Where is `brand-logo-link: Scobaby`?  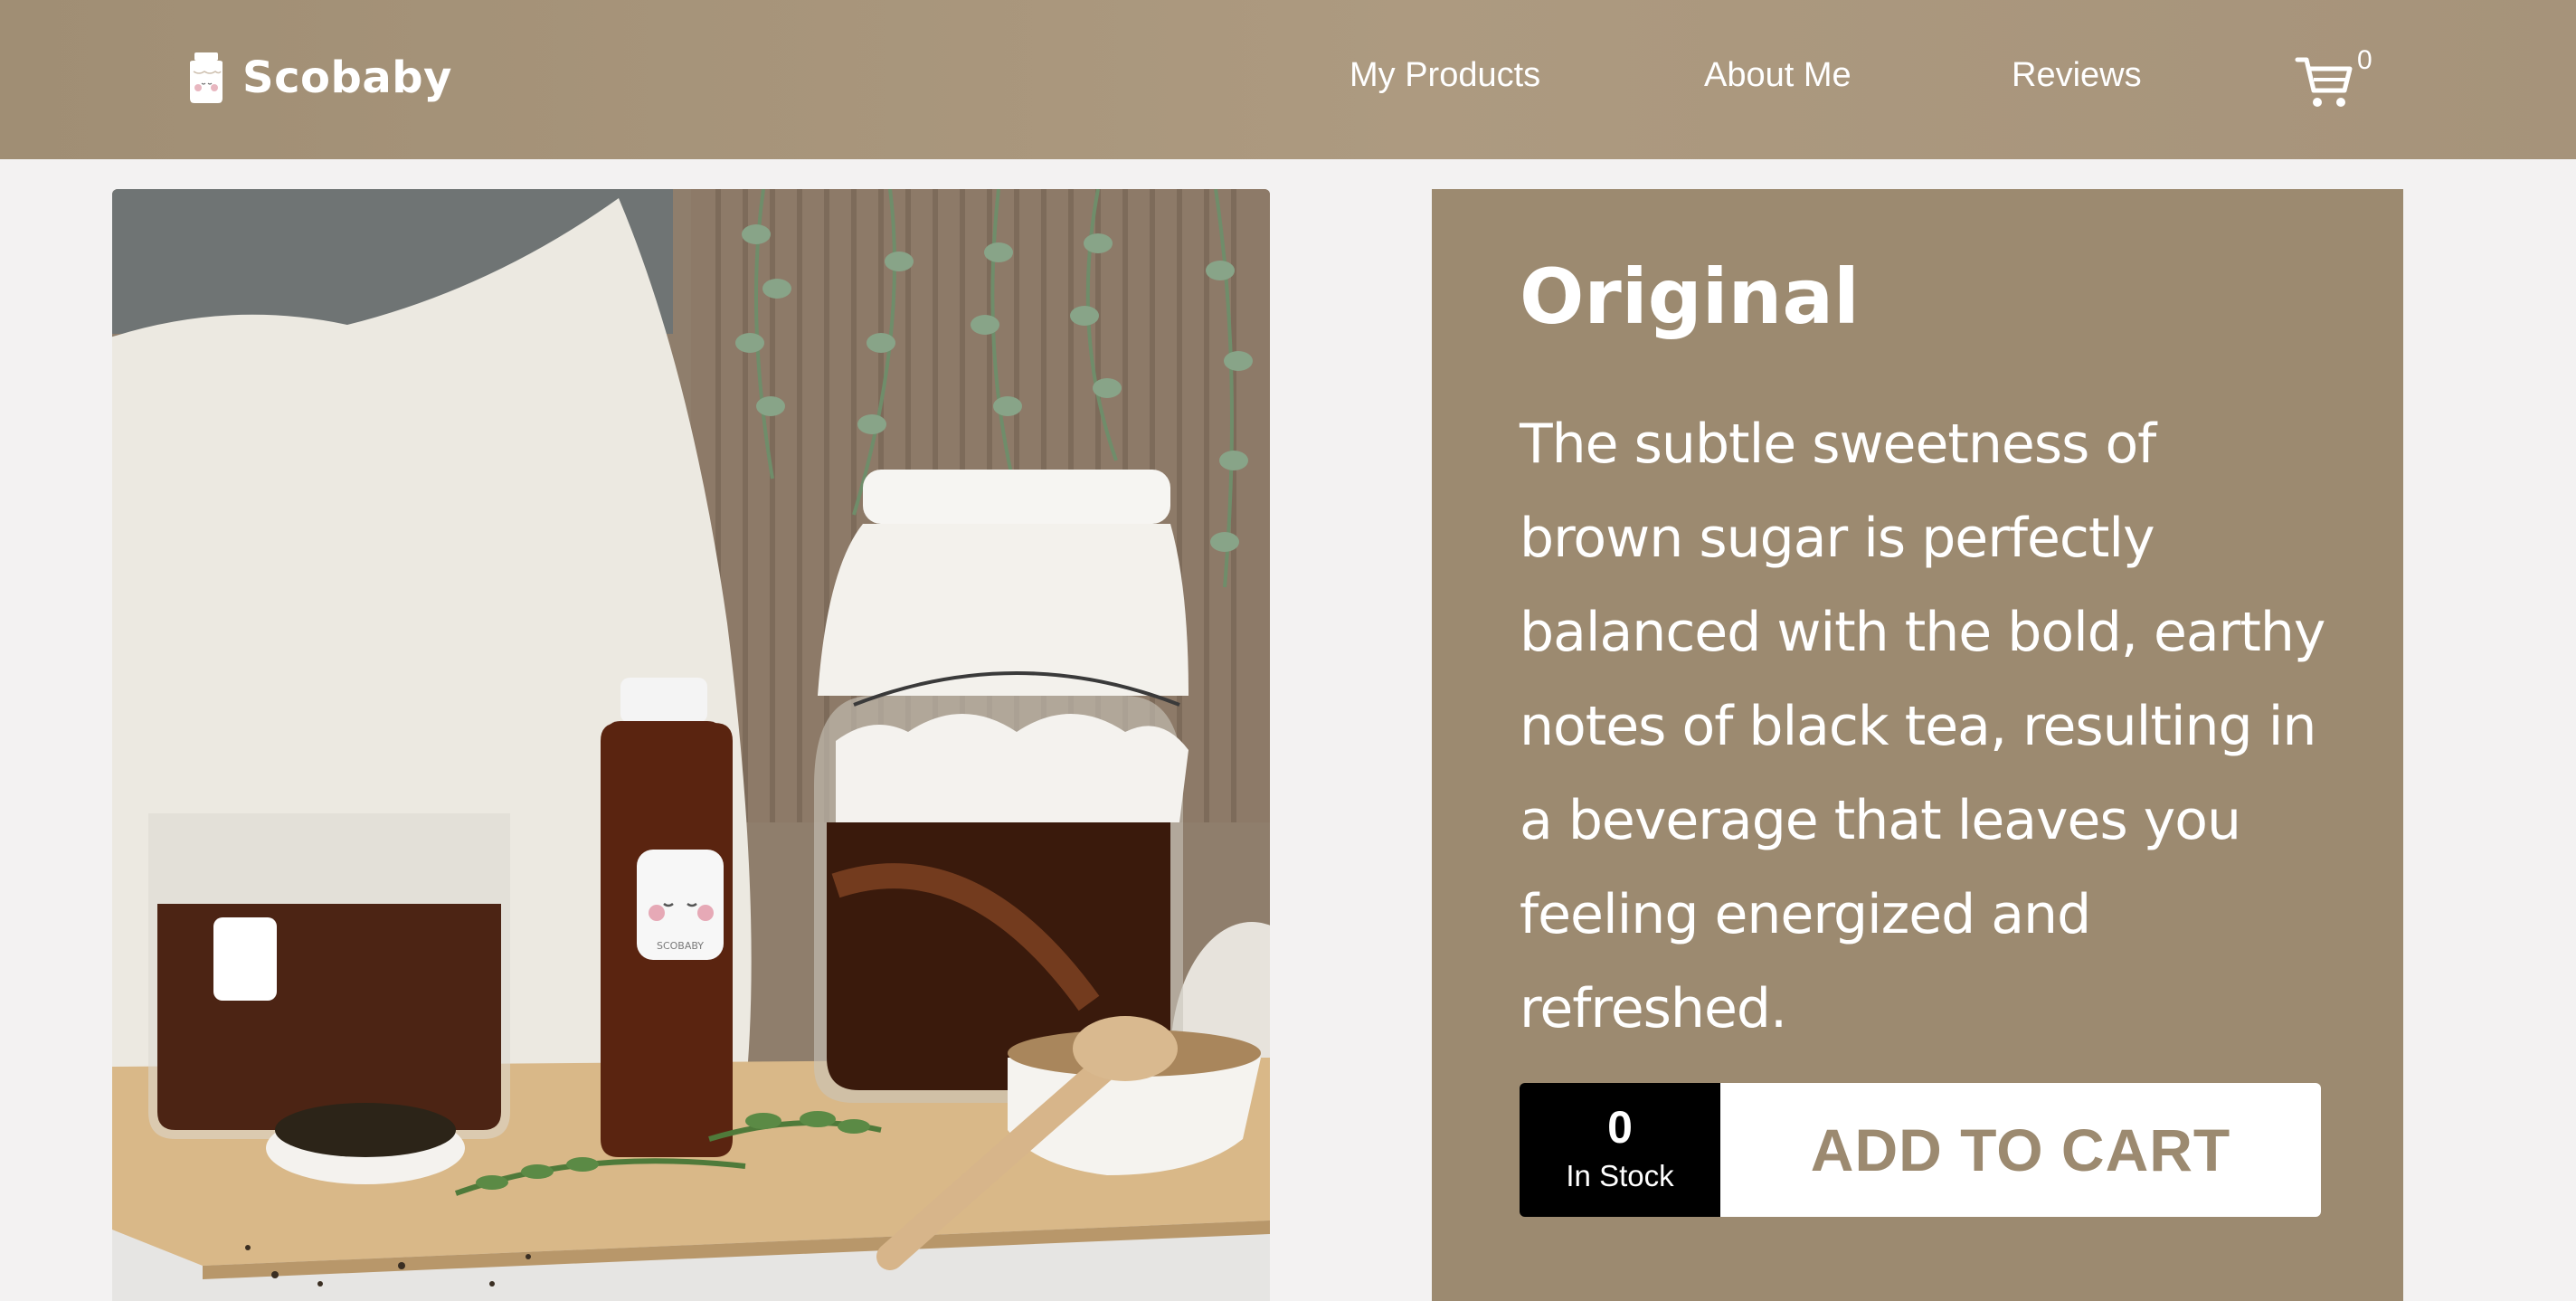
brand-logo-link: Scobaby is located at coordinates (319, 78).